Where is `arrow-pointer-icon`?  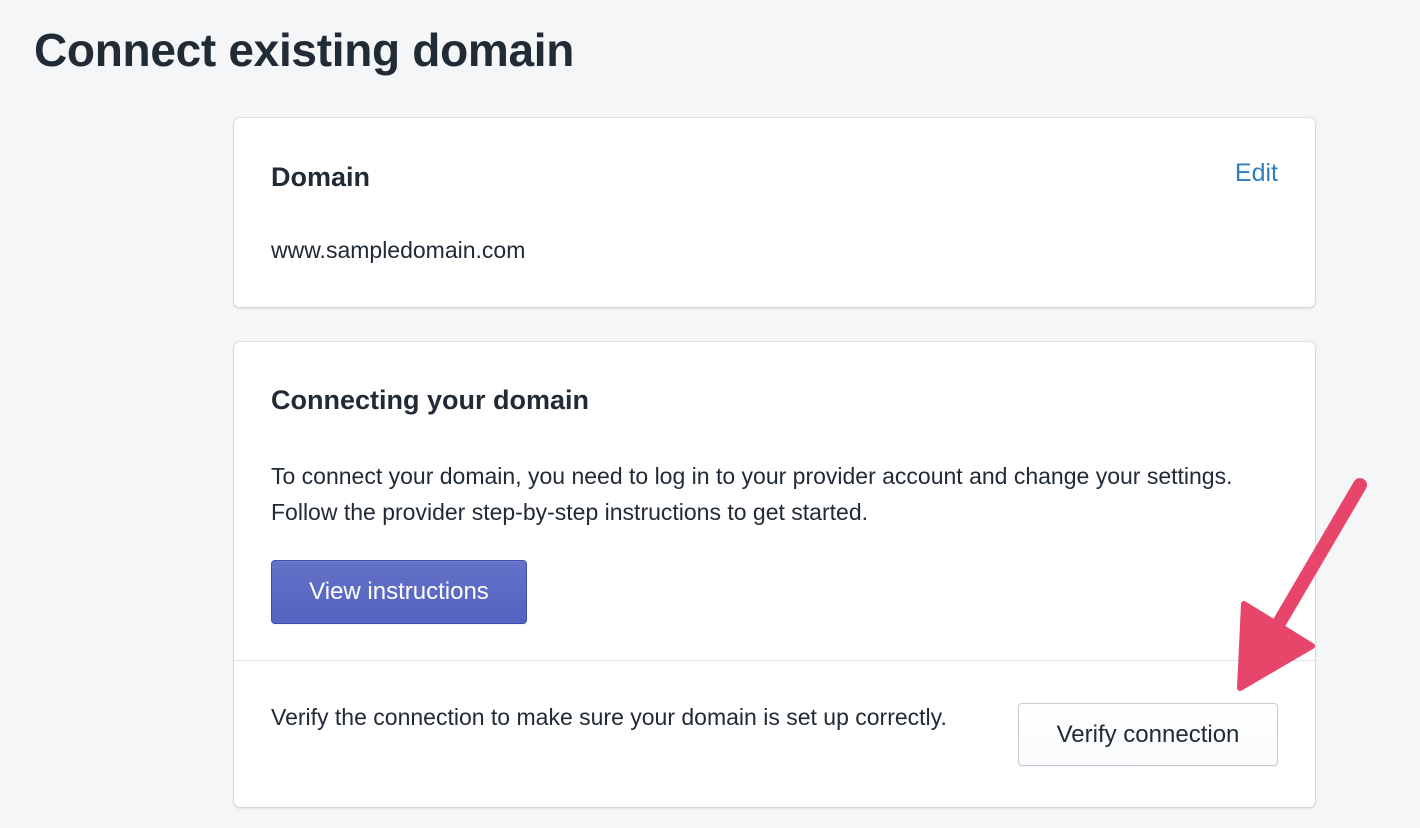
arrow-pointer-icon is located at coordinates (1302, 584).